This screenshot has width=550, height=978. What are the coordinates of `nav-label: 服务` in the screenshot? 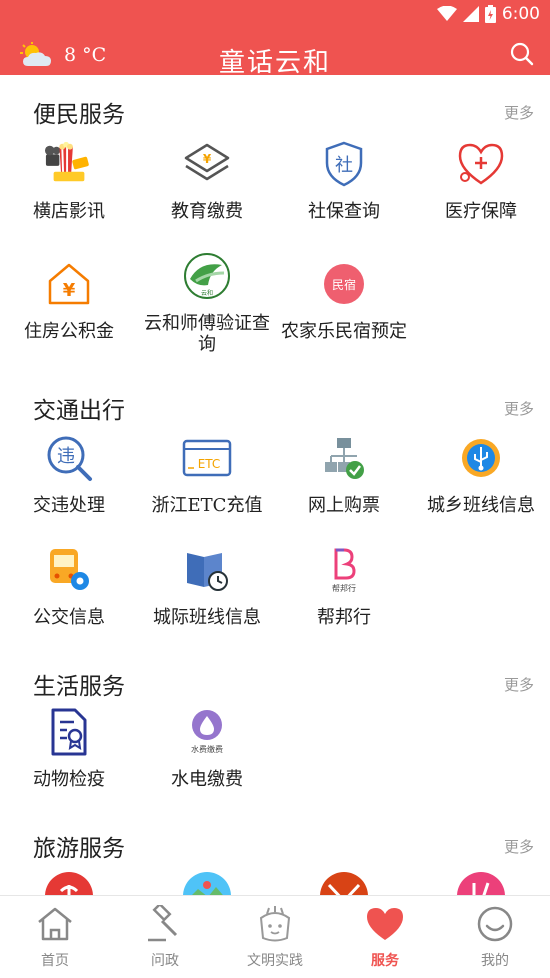 It's located at (385, 961).